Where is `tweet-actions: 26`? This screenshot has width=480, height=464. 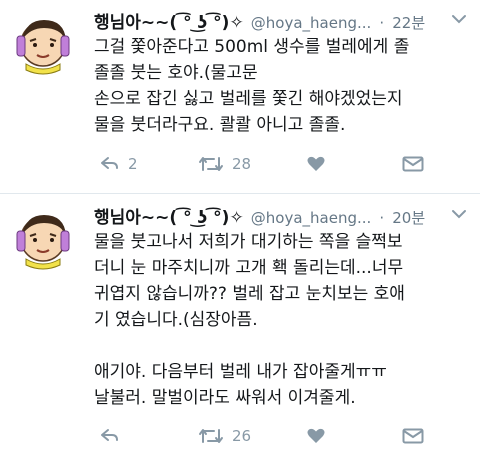 tweet-actions: 26 is located at coordinates (265, 436).